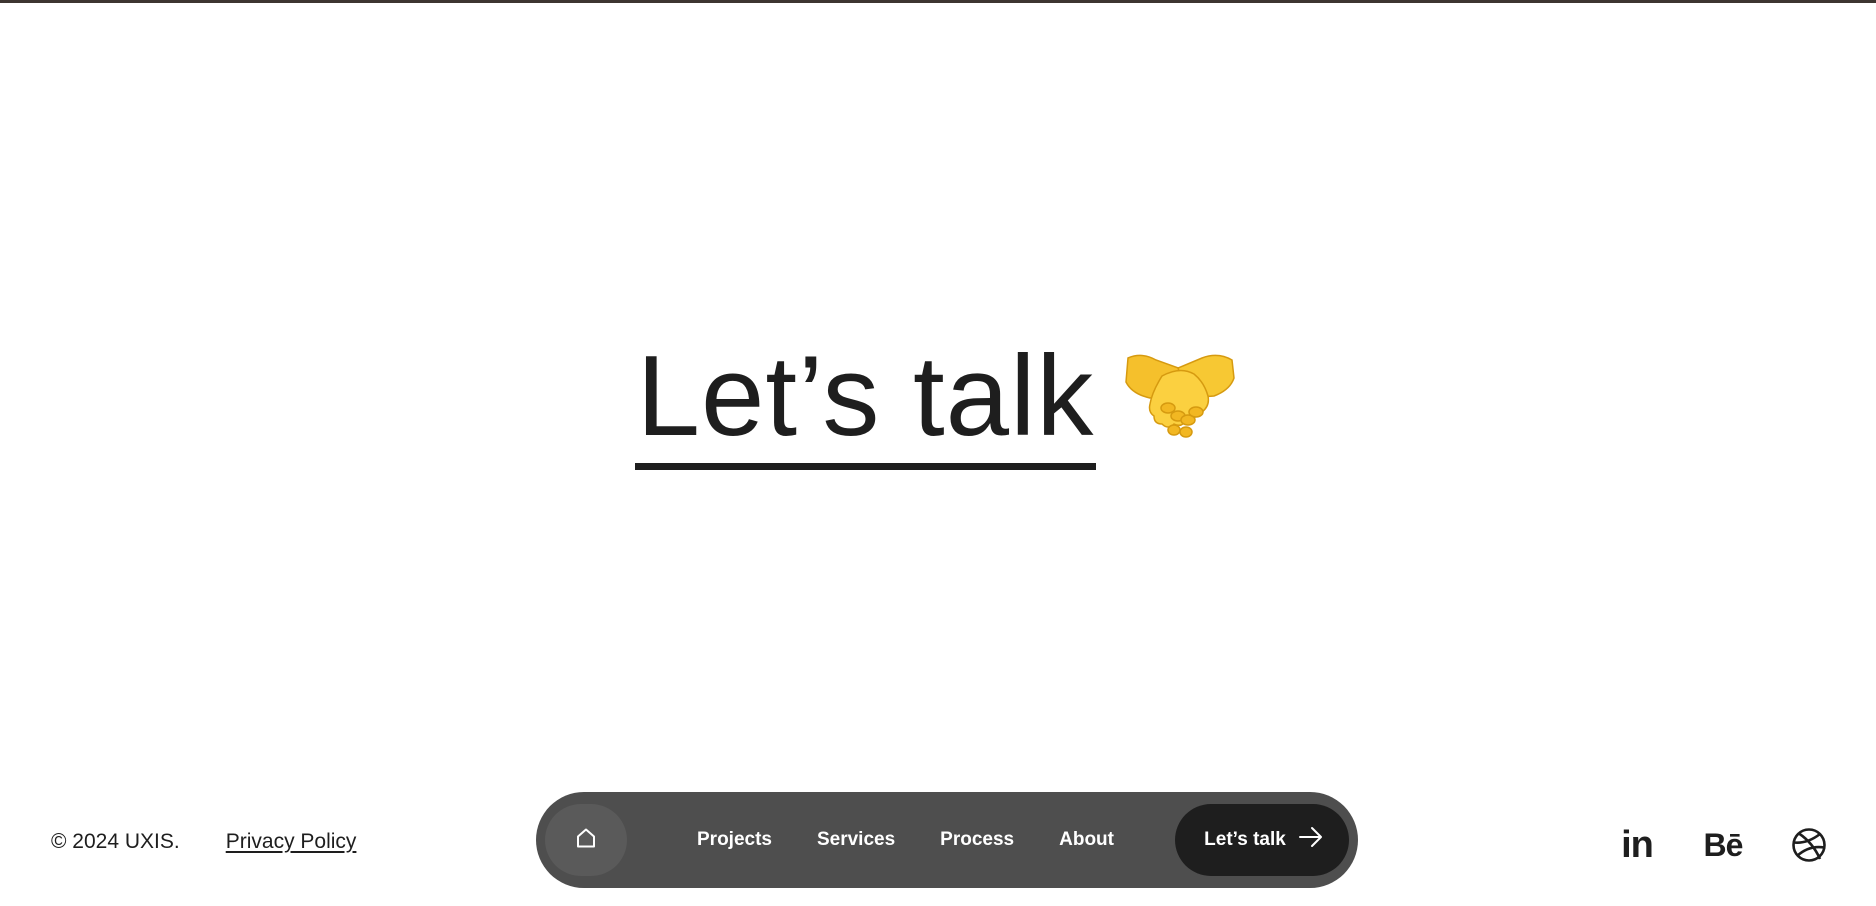 The height and width of the screenshot is (906, 1876). I want to click on behance-icon: Bē, so click(1723, 845).